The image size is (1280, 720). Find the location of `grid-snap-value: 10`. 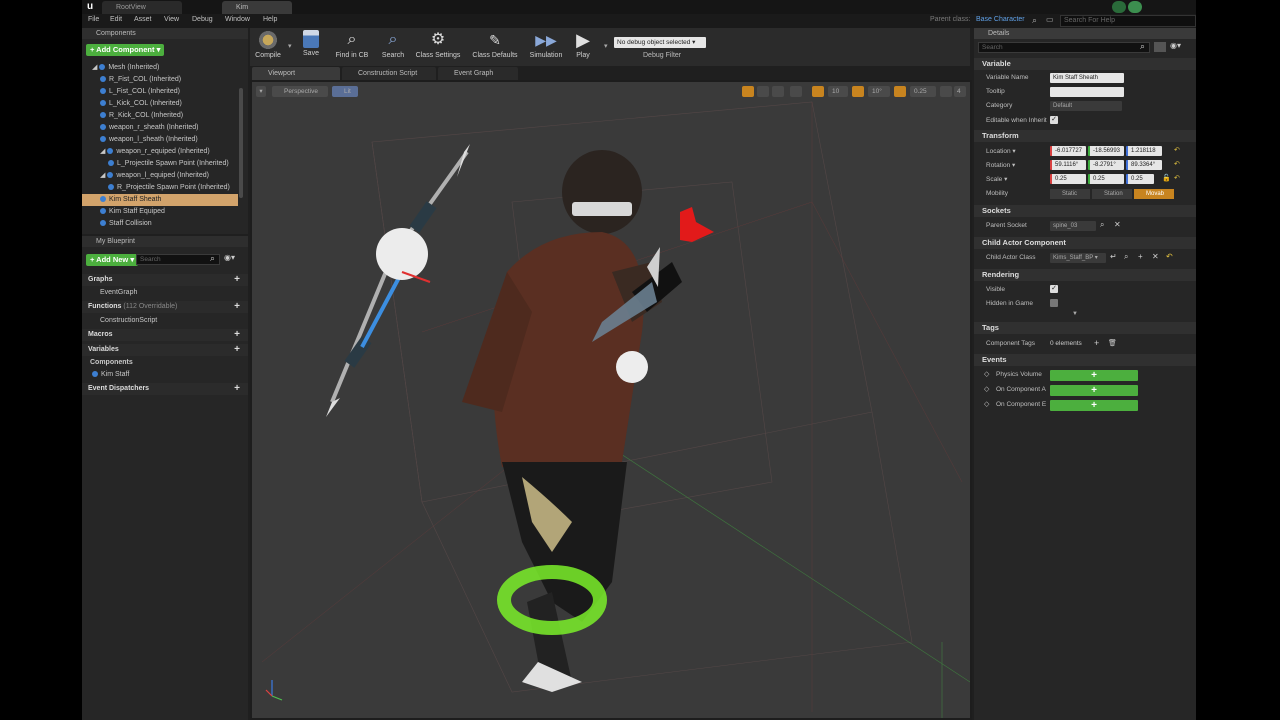

grid-snap-value: 10 is located at coordinates (838, 91).